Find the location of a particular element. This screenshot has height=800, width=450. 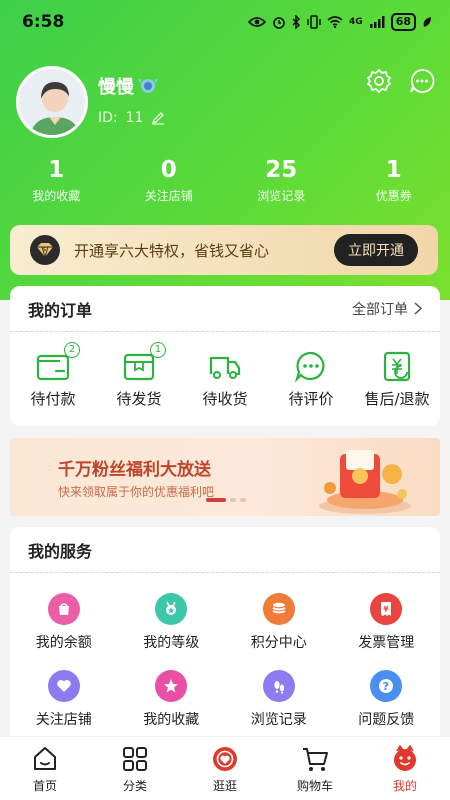

order-badge: 2 is located at coordinates (72, 350).